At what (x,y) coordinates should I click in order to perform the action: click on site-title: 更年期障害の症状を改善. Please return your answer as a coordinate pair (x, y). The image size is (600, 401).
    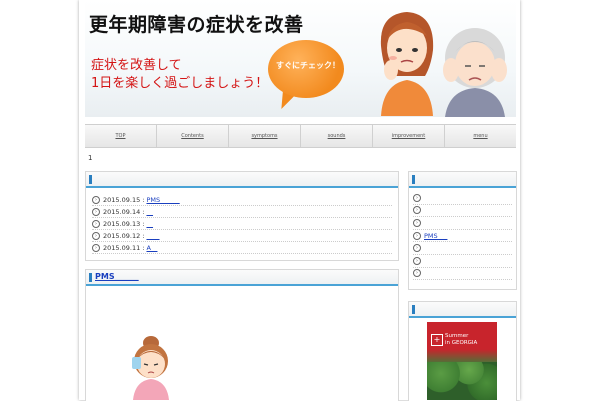
    Looking at the image, I should click on (196, 23).